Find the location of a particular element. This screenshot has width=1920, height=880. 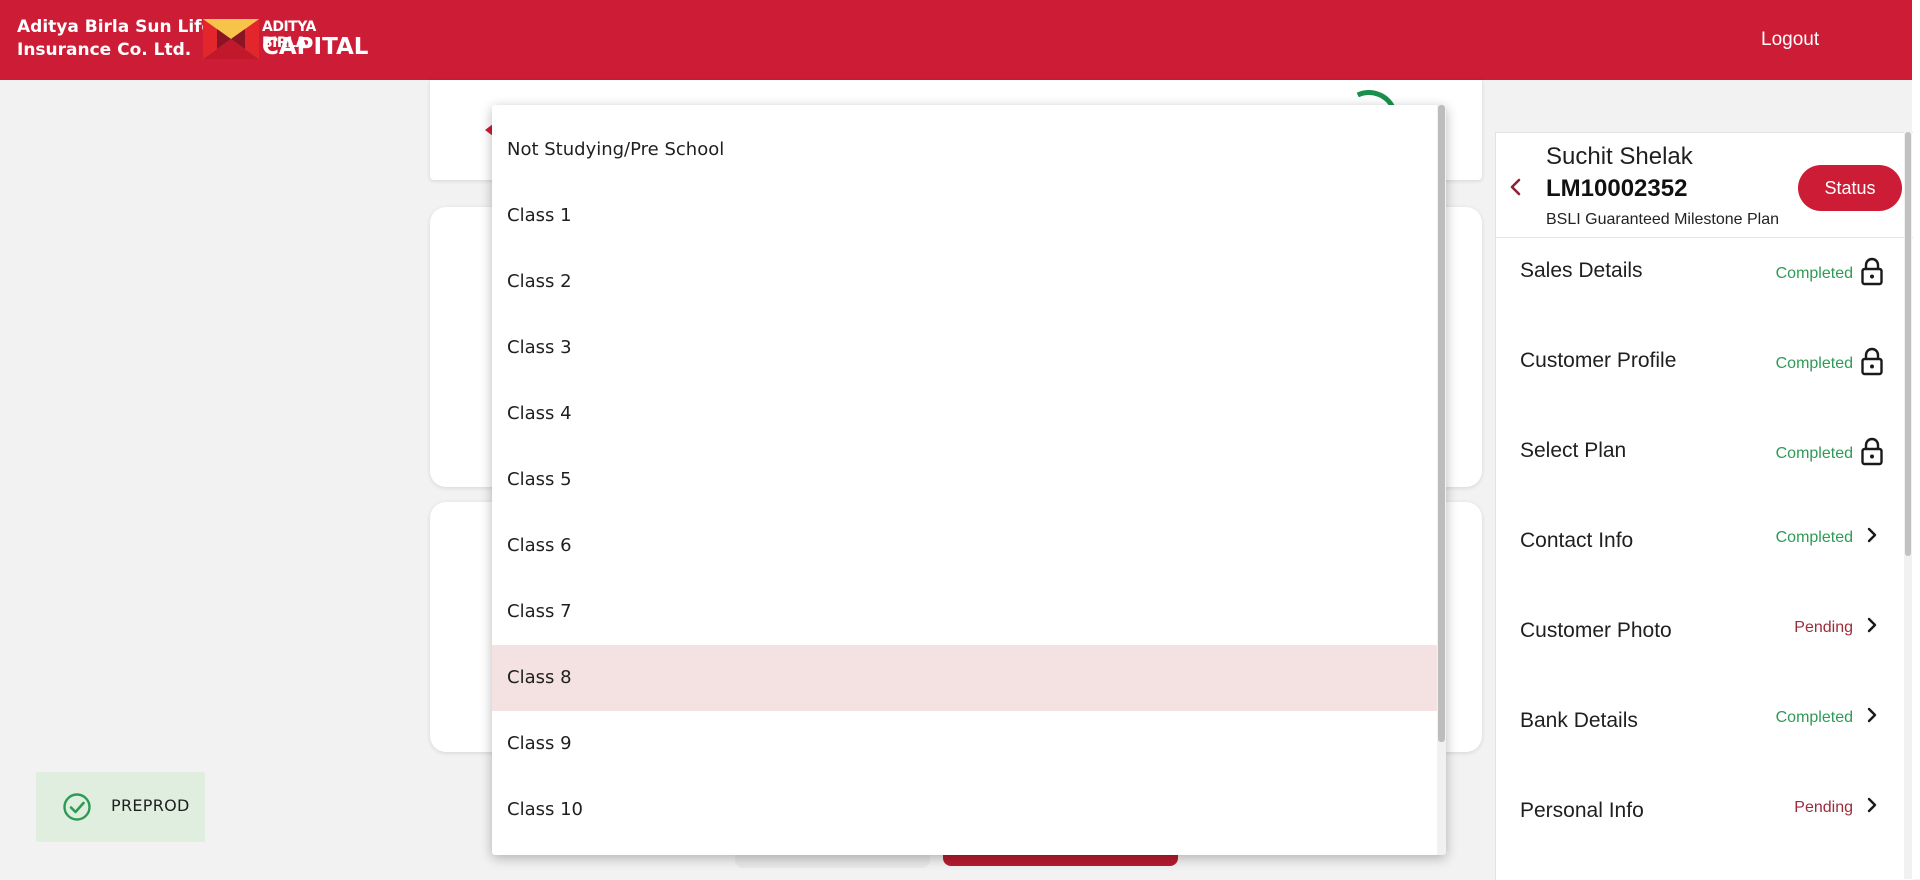

plan-name: BSLI Guaranteed Milestone Plan is located at coordinates (1663, 219).